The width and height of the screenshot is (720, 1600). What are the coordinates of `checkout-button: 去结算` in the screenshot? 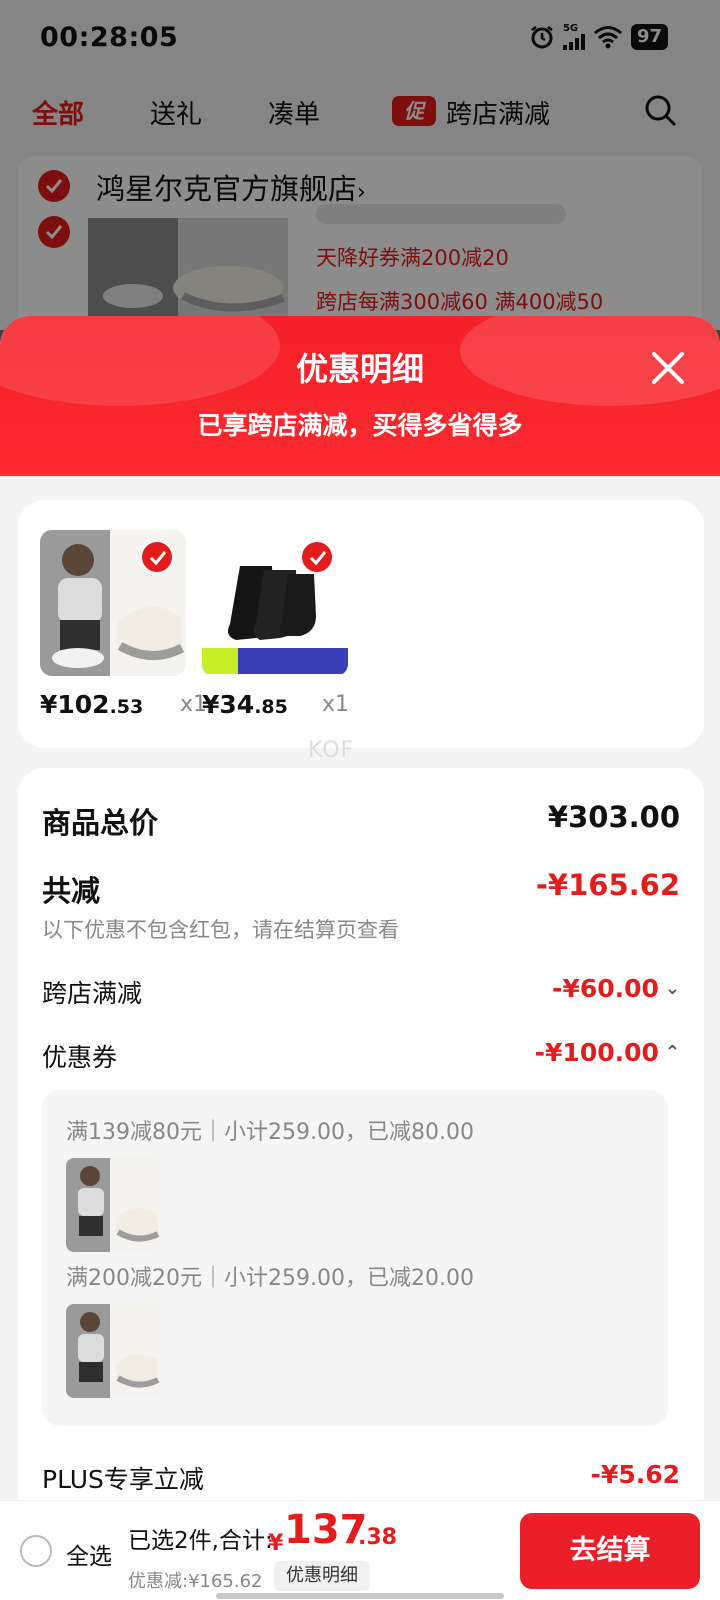 It's located at (610, 1551).